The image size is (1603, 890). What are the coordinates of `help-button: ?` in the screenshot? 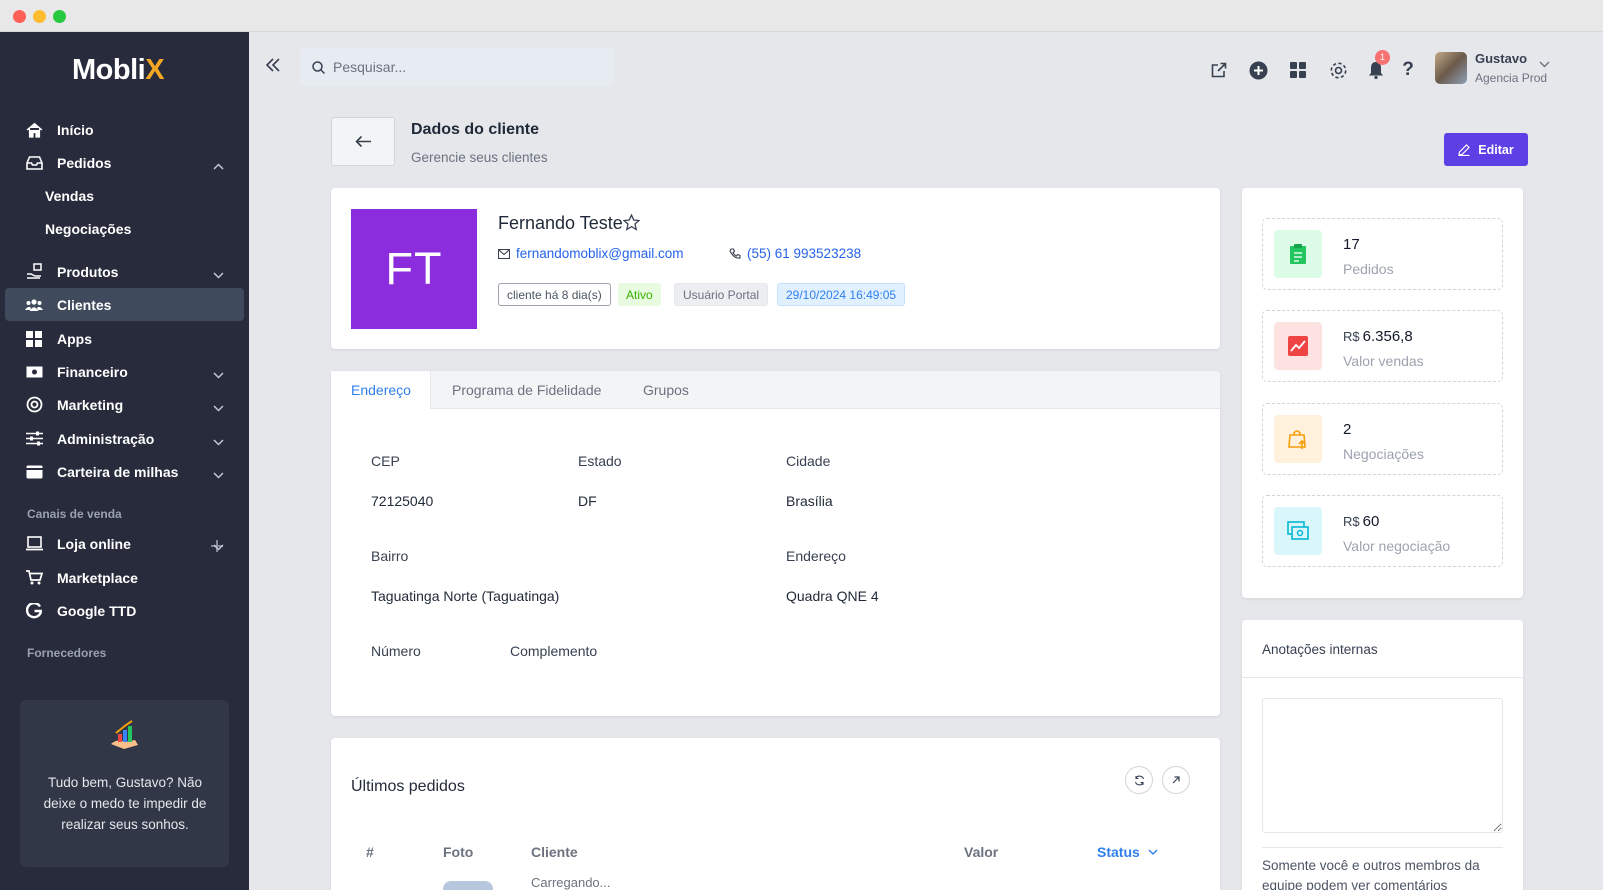 It's located at (1408, 69).